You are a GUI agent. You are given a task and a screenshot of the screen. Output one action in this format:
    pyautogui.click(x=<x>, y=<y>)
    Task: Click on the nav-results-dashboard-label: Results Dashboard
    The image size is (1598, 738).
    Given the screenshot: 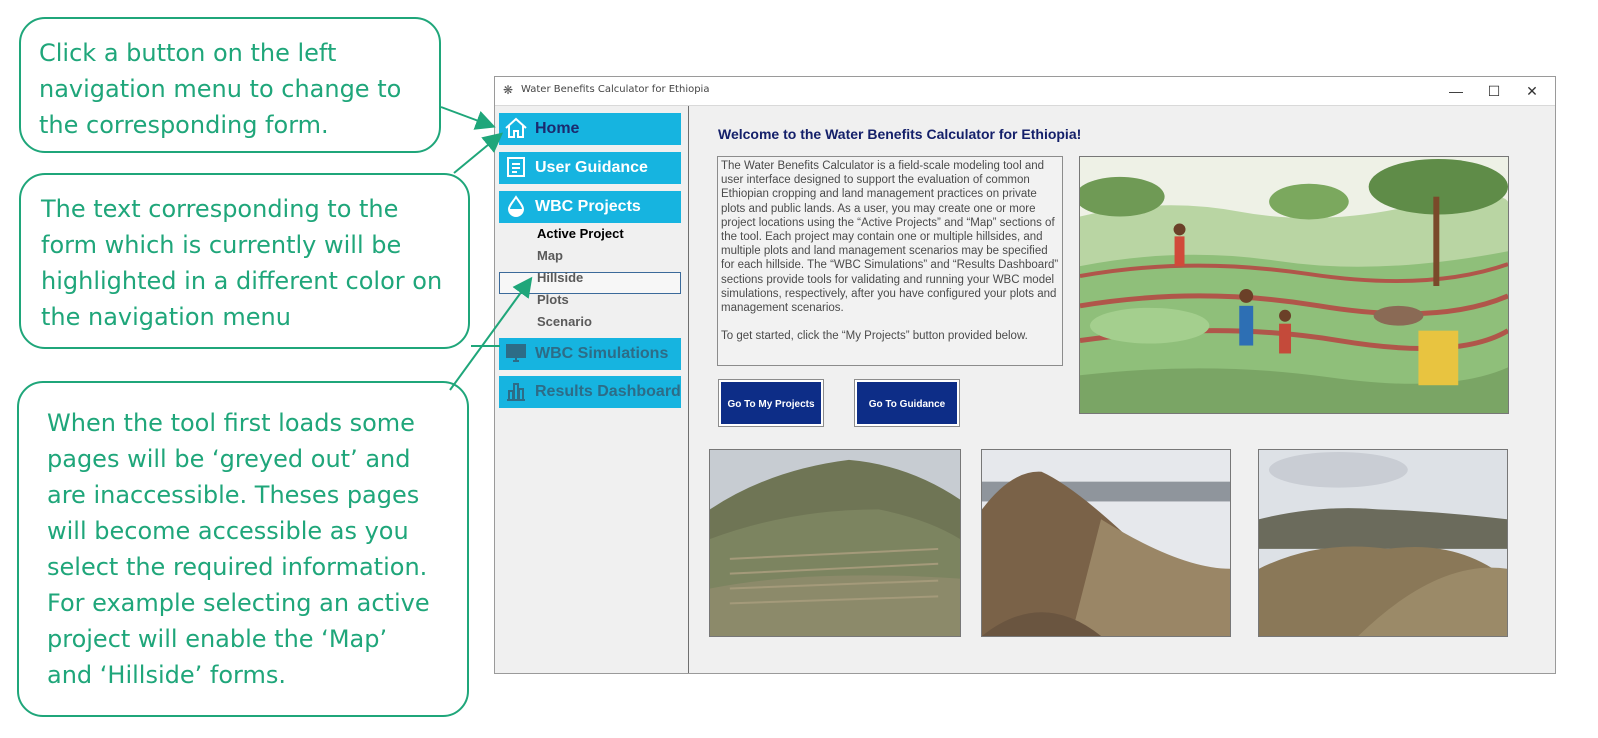 What is the action you would take?
    pyautogui.click(x=608, y=391)
    